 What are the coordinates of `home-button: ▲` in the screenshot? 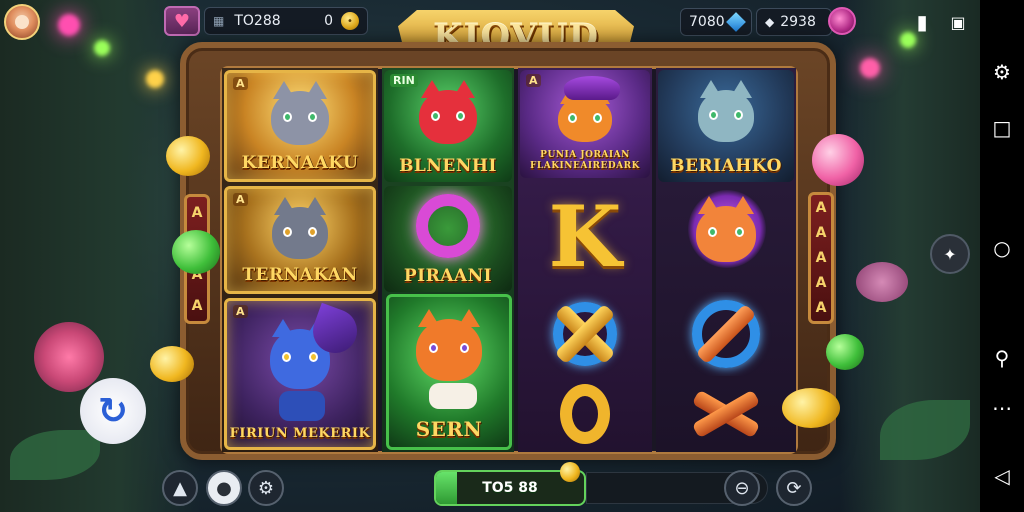 It's located at (180, 488).